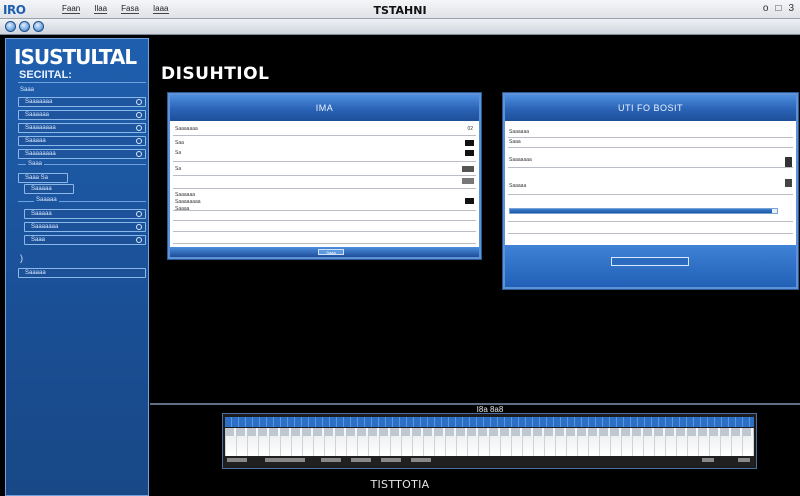  What do you see at coordinates (182, 209) in the screenshot?
I see `field-label: Saaaa` at bounding box center [182, 209].